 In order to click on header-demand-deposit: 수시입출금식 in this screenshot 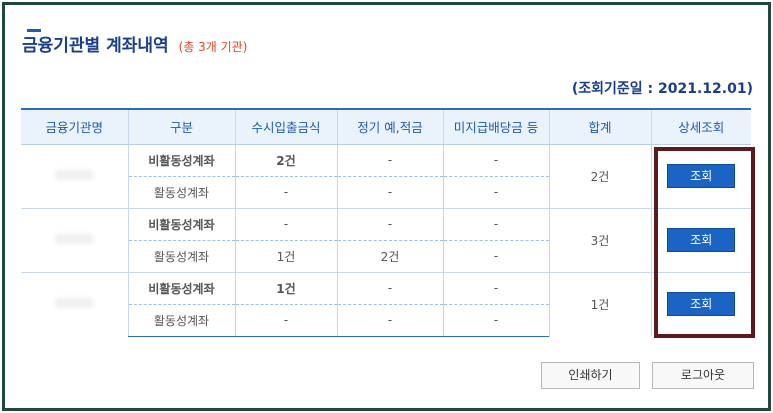, I will do `click(285, 126)`.